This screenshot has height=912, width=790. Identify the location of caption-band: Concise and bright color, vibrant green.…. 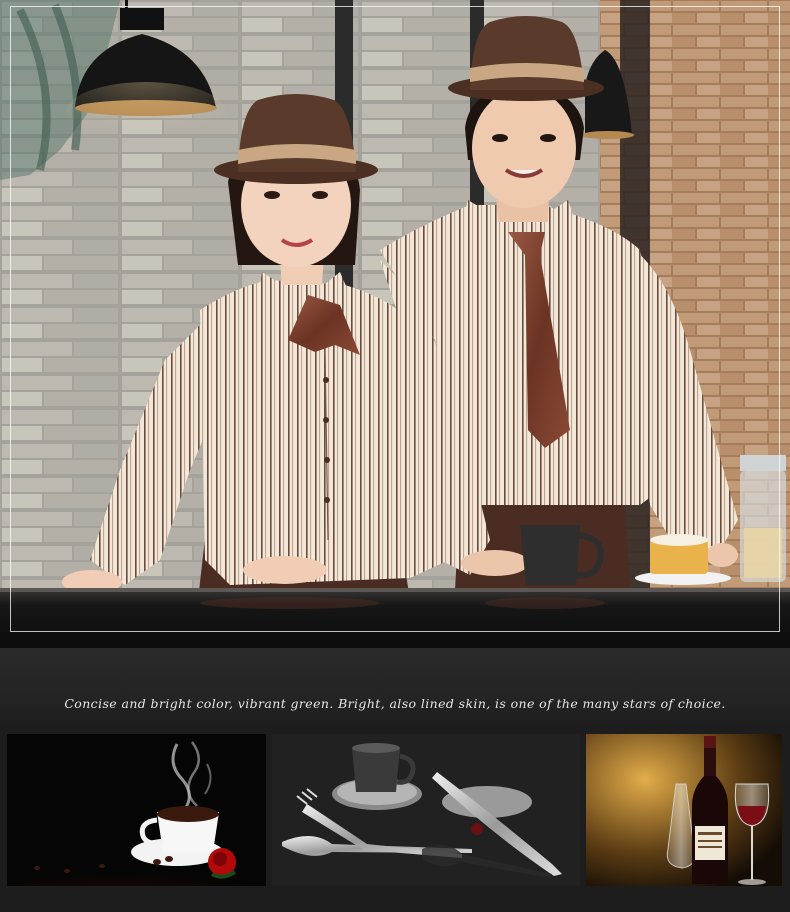
(395, 687).